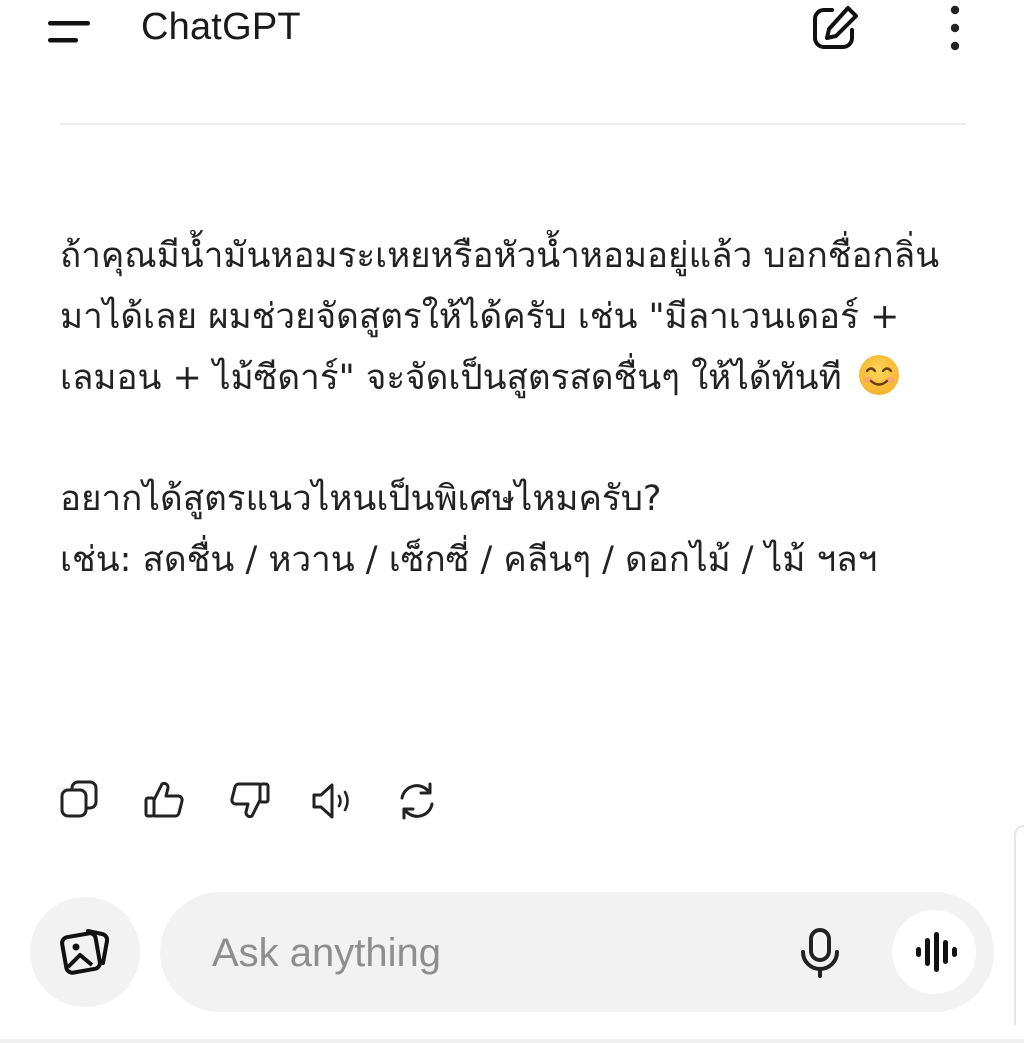 The height and width of the screenshot is (1043, 1024). I want to click on image-library-icon, so click(85, 952).